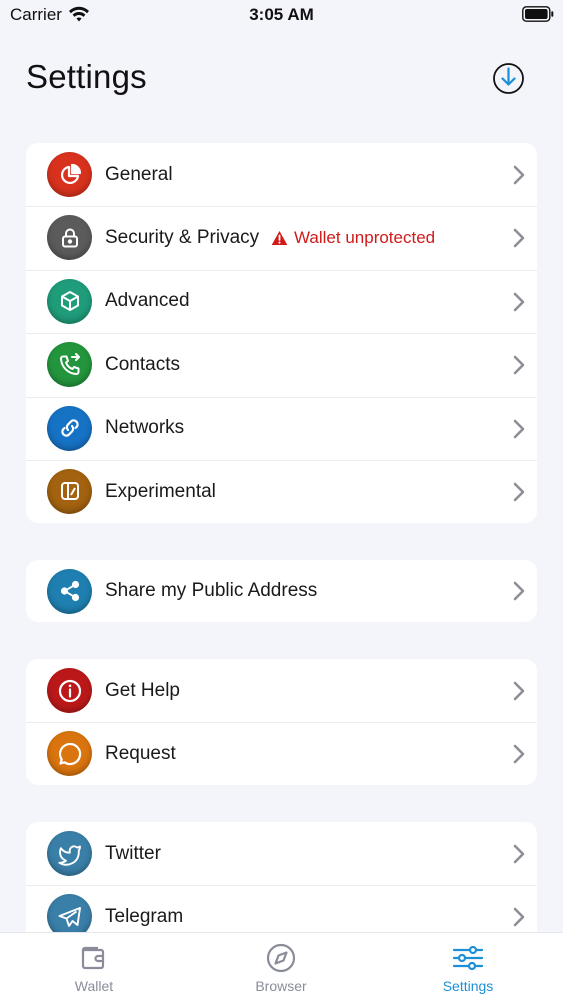  I want to click on settings-row-label: General, so click(139, 174).